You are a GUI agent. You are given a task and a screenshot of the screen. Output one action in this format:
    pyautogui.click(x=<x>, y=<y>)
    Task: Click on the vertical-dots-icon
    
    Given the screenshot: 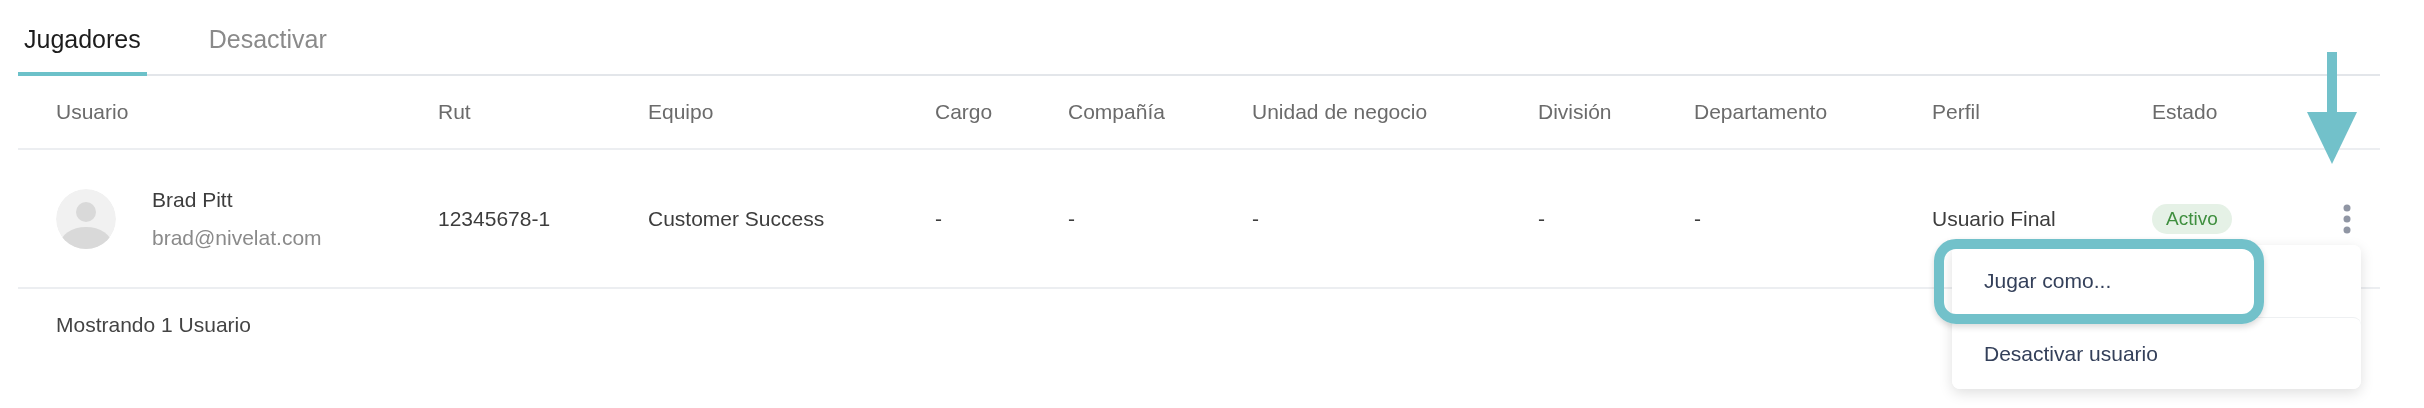 What is the action you would take?
    pyautogui.click(x=2347, y=218)
    